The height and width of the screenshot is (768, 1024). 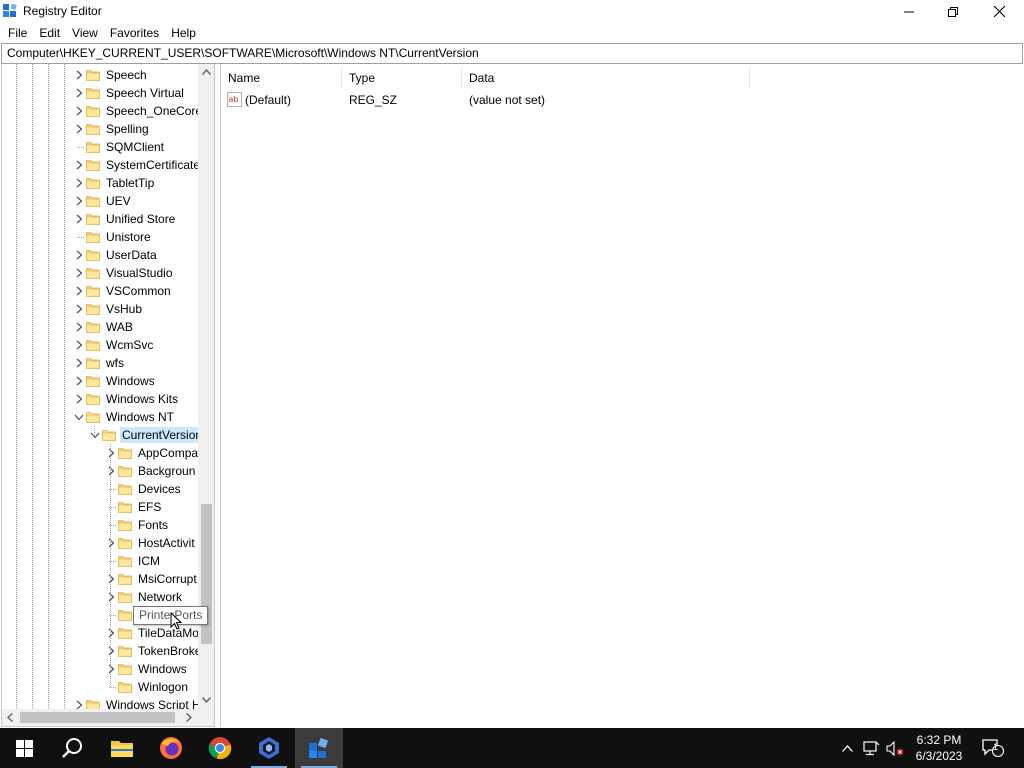 I want to click on registry-editor-icon, so click(x=319, y=747).